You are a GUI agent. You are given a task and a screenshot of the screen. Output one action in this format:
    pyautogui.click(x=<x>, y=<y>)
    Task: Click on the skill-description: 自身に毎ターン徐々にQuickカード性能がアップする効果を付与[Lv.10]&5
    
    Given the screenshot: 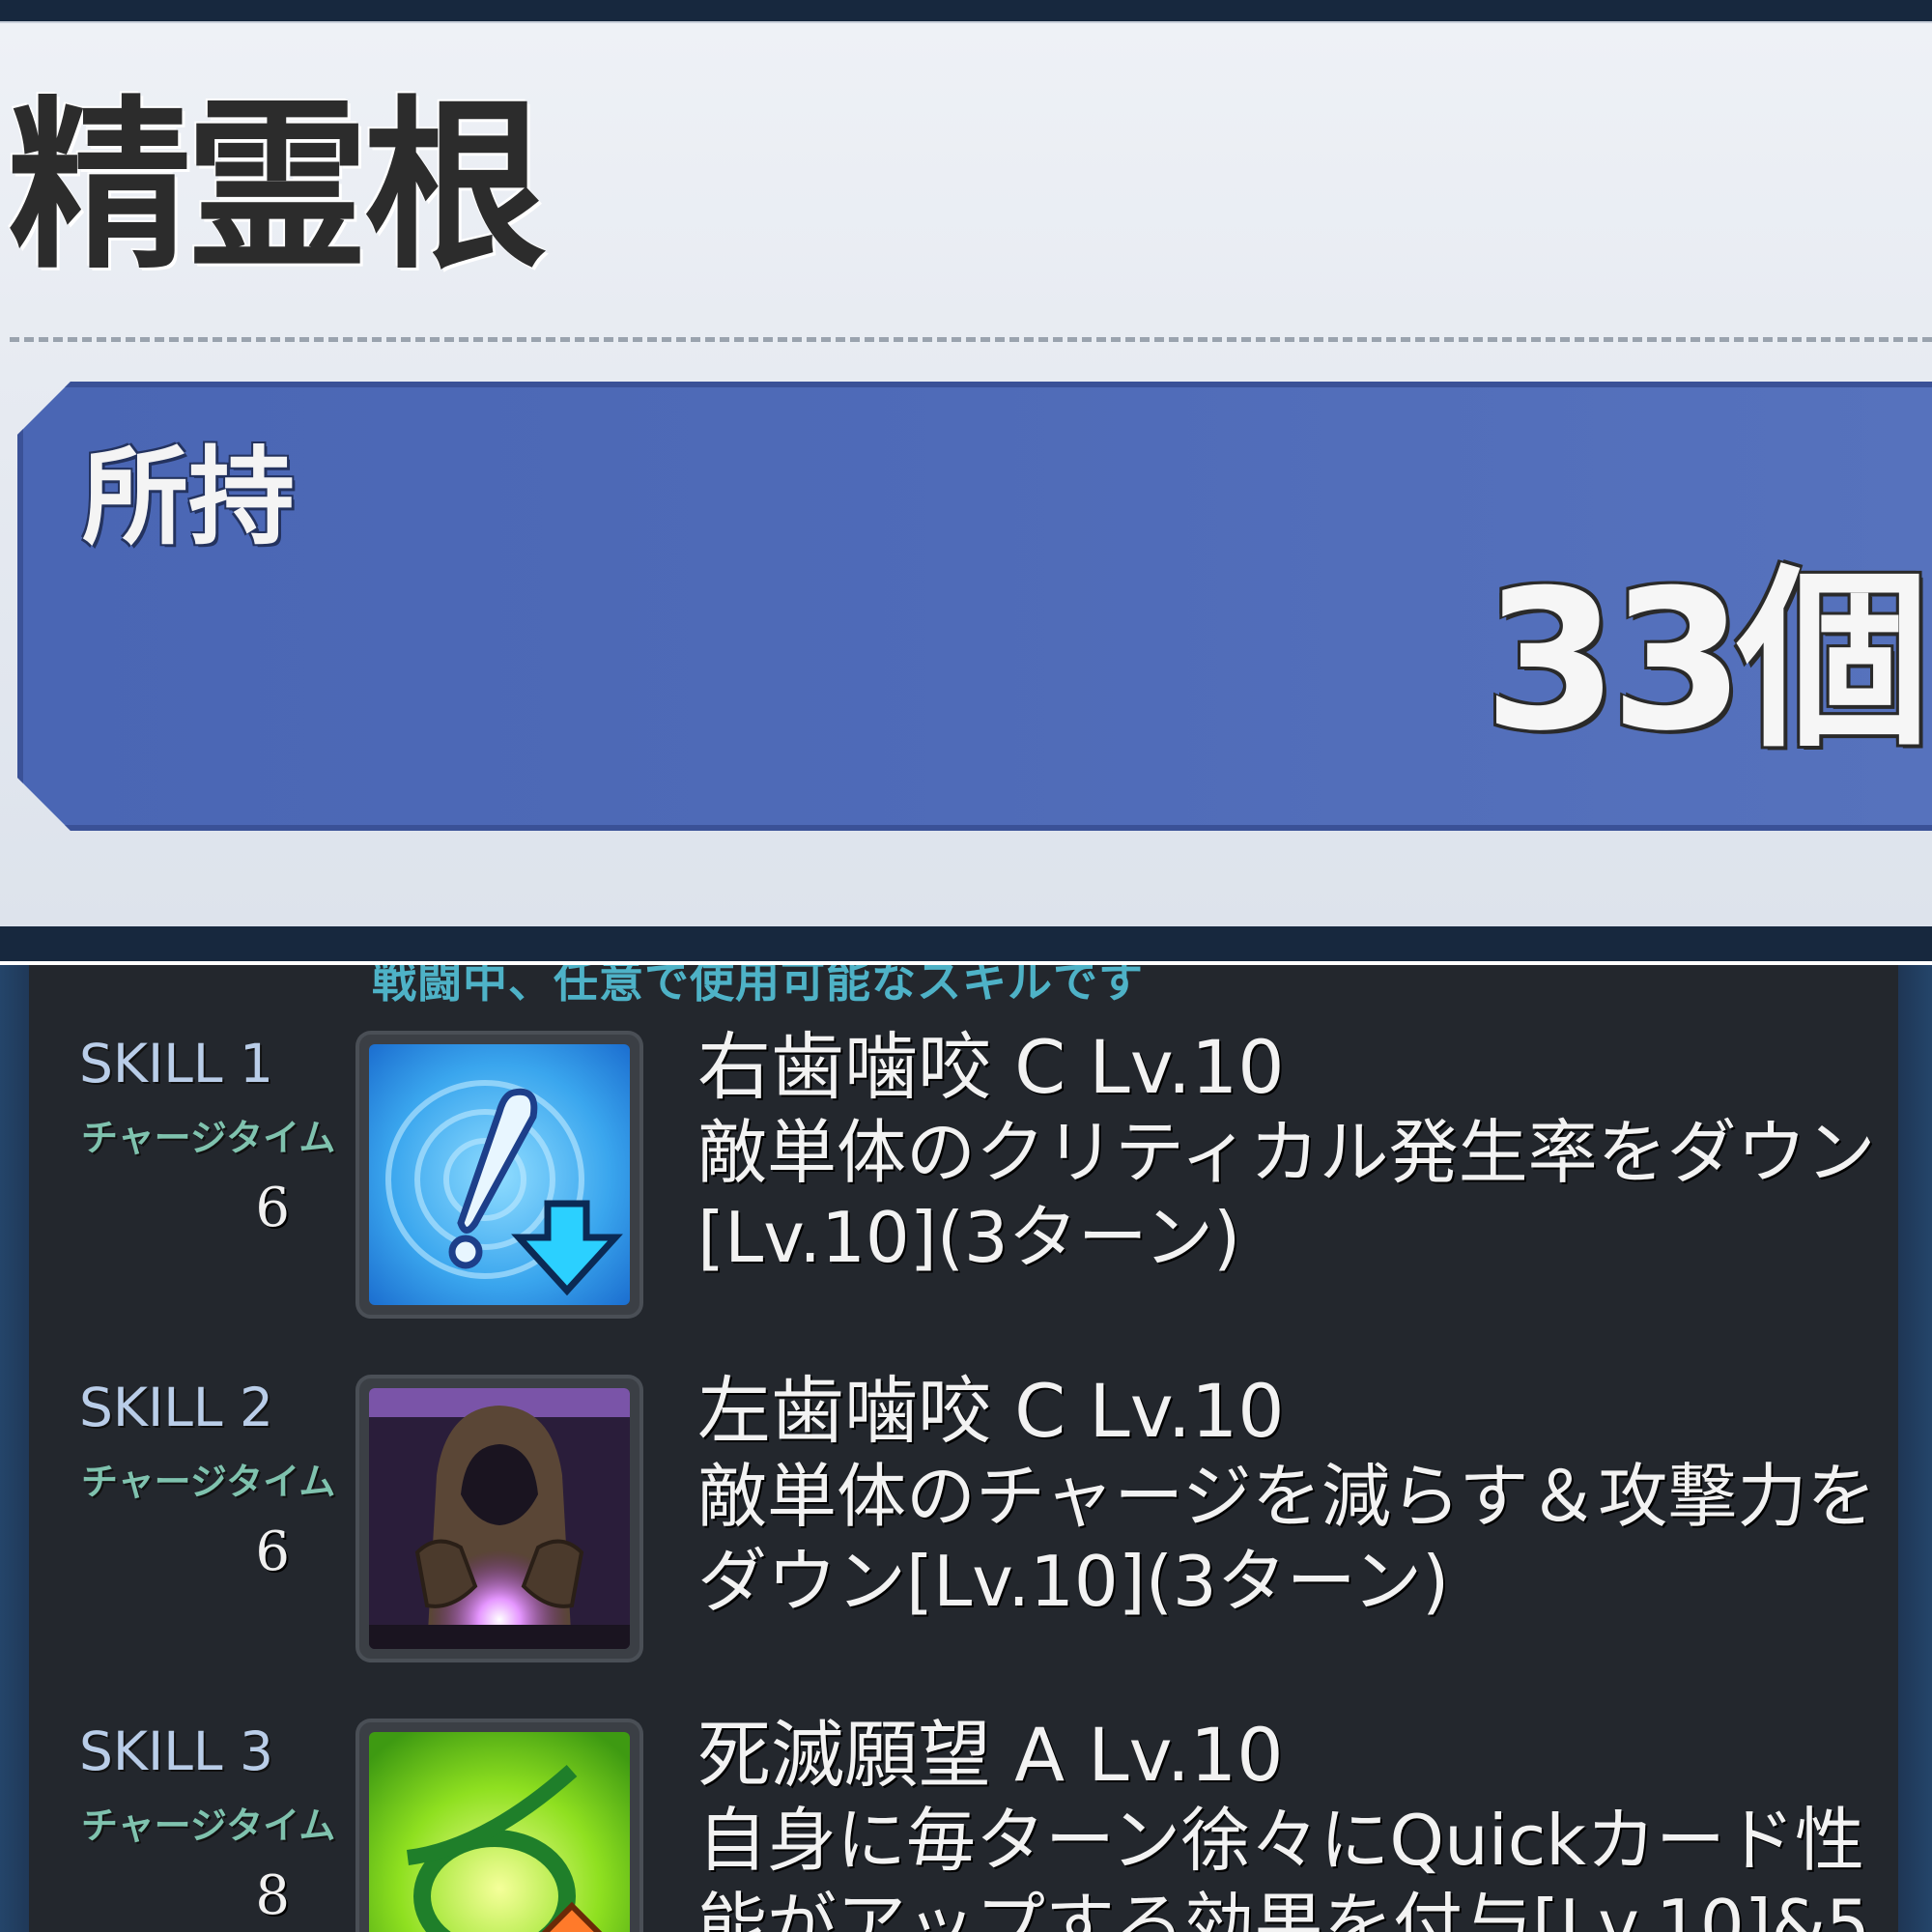 What is the action you would take?
    pyautogui.click(x=1283, y=1866)
    